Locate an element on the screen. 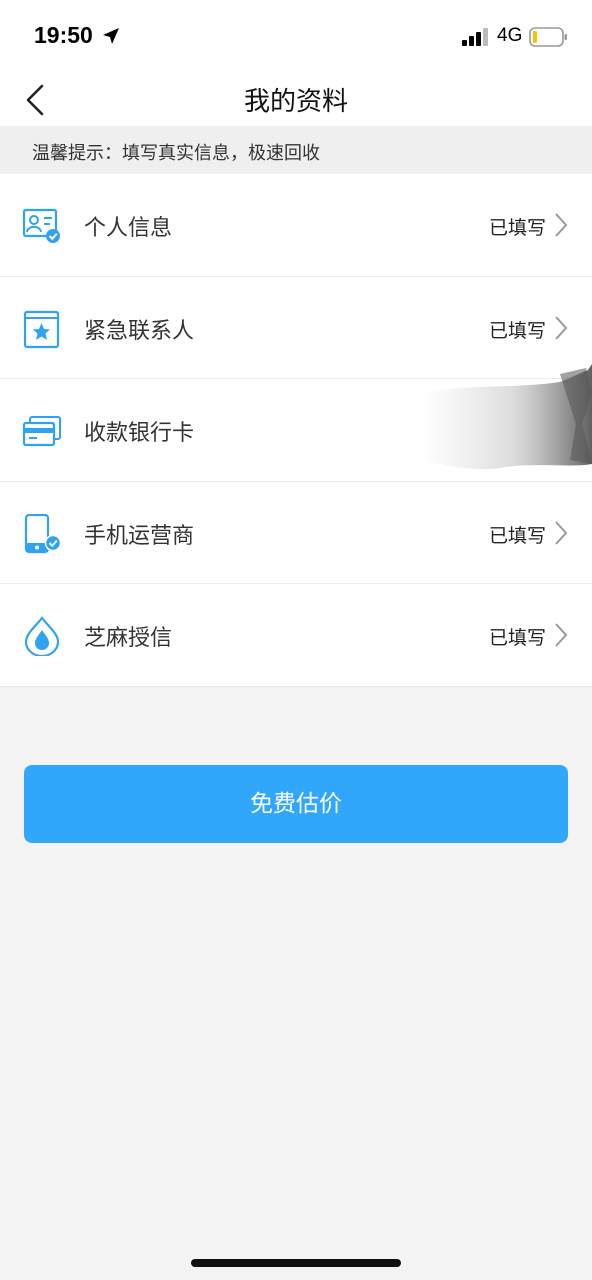  network-label: 4G is located at coordinates (510, 35).